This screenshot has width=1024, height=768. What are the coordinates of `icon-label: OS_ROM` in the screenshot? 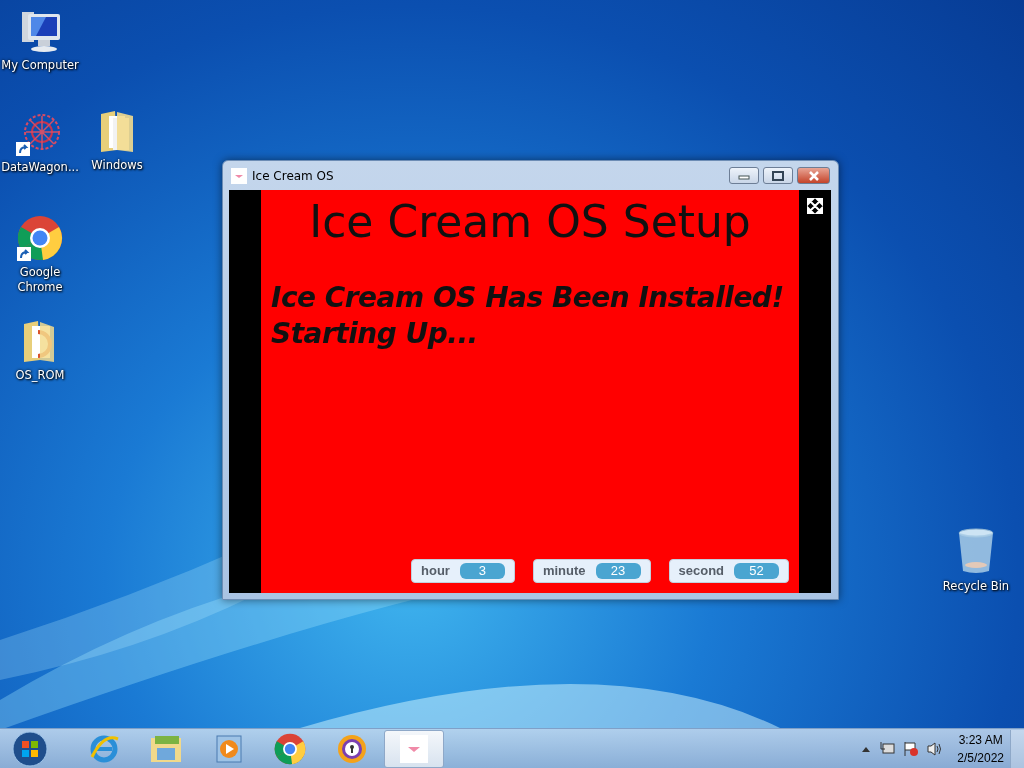 It's located at (40, 375).